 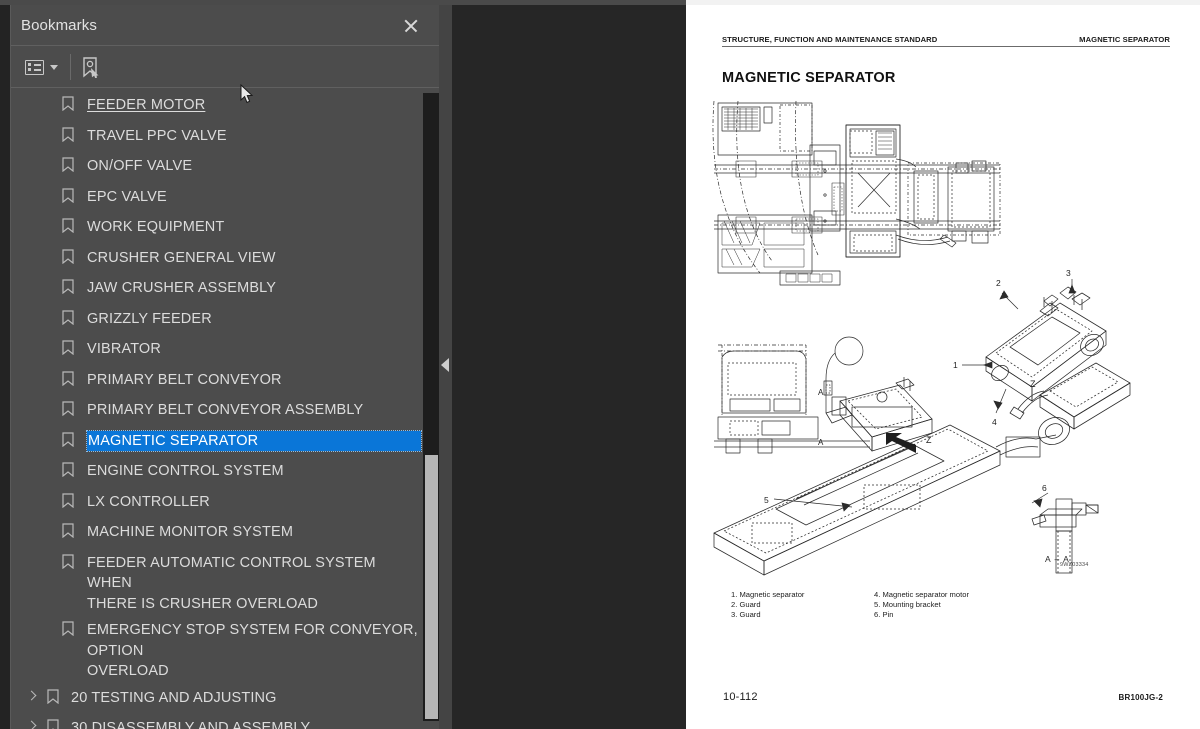 I want to click on new-bookmark-icon, so click(x=91, y=67).